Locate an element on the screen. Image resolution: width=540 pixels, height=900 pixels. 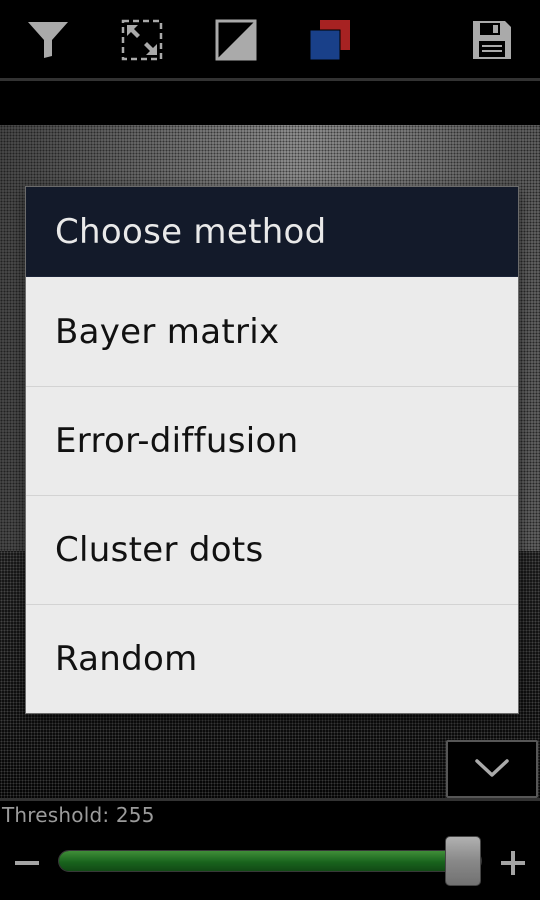
method-option-random: Random is located at coordinates (272, 658).